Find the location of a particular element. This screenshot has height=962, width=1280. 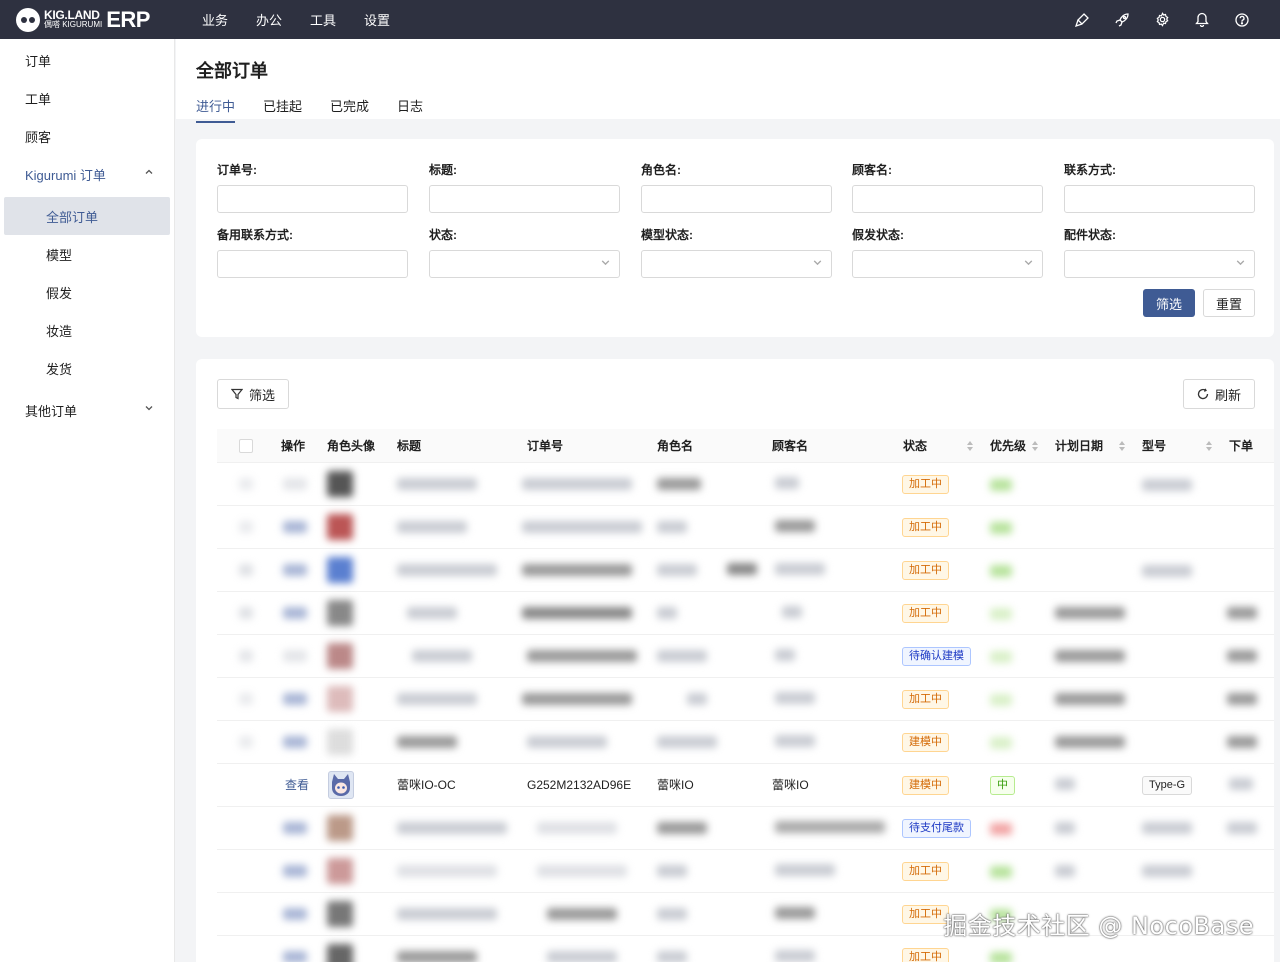

character-avatar-icon is located at coordinates (341, 785).